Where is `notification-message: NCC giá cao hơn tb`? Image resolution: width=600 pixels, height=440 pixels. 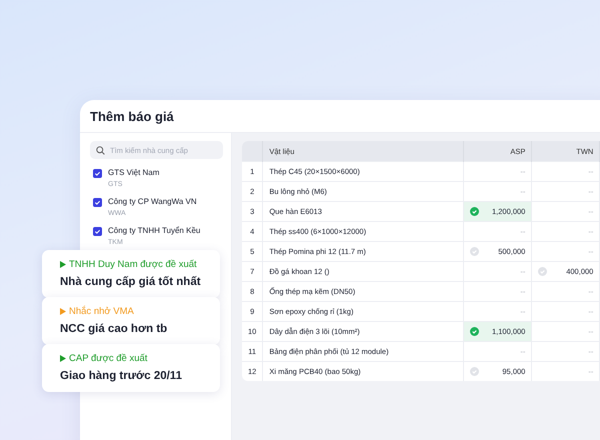 notification-message: NCC giá cao hơn tb is located at coordinates (114, 329).